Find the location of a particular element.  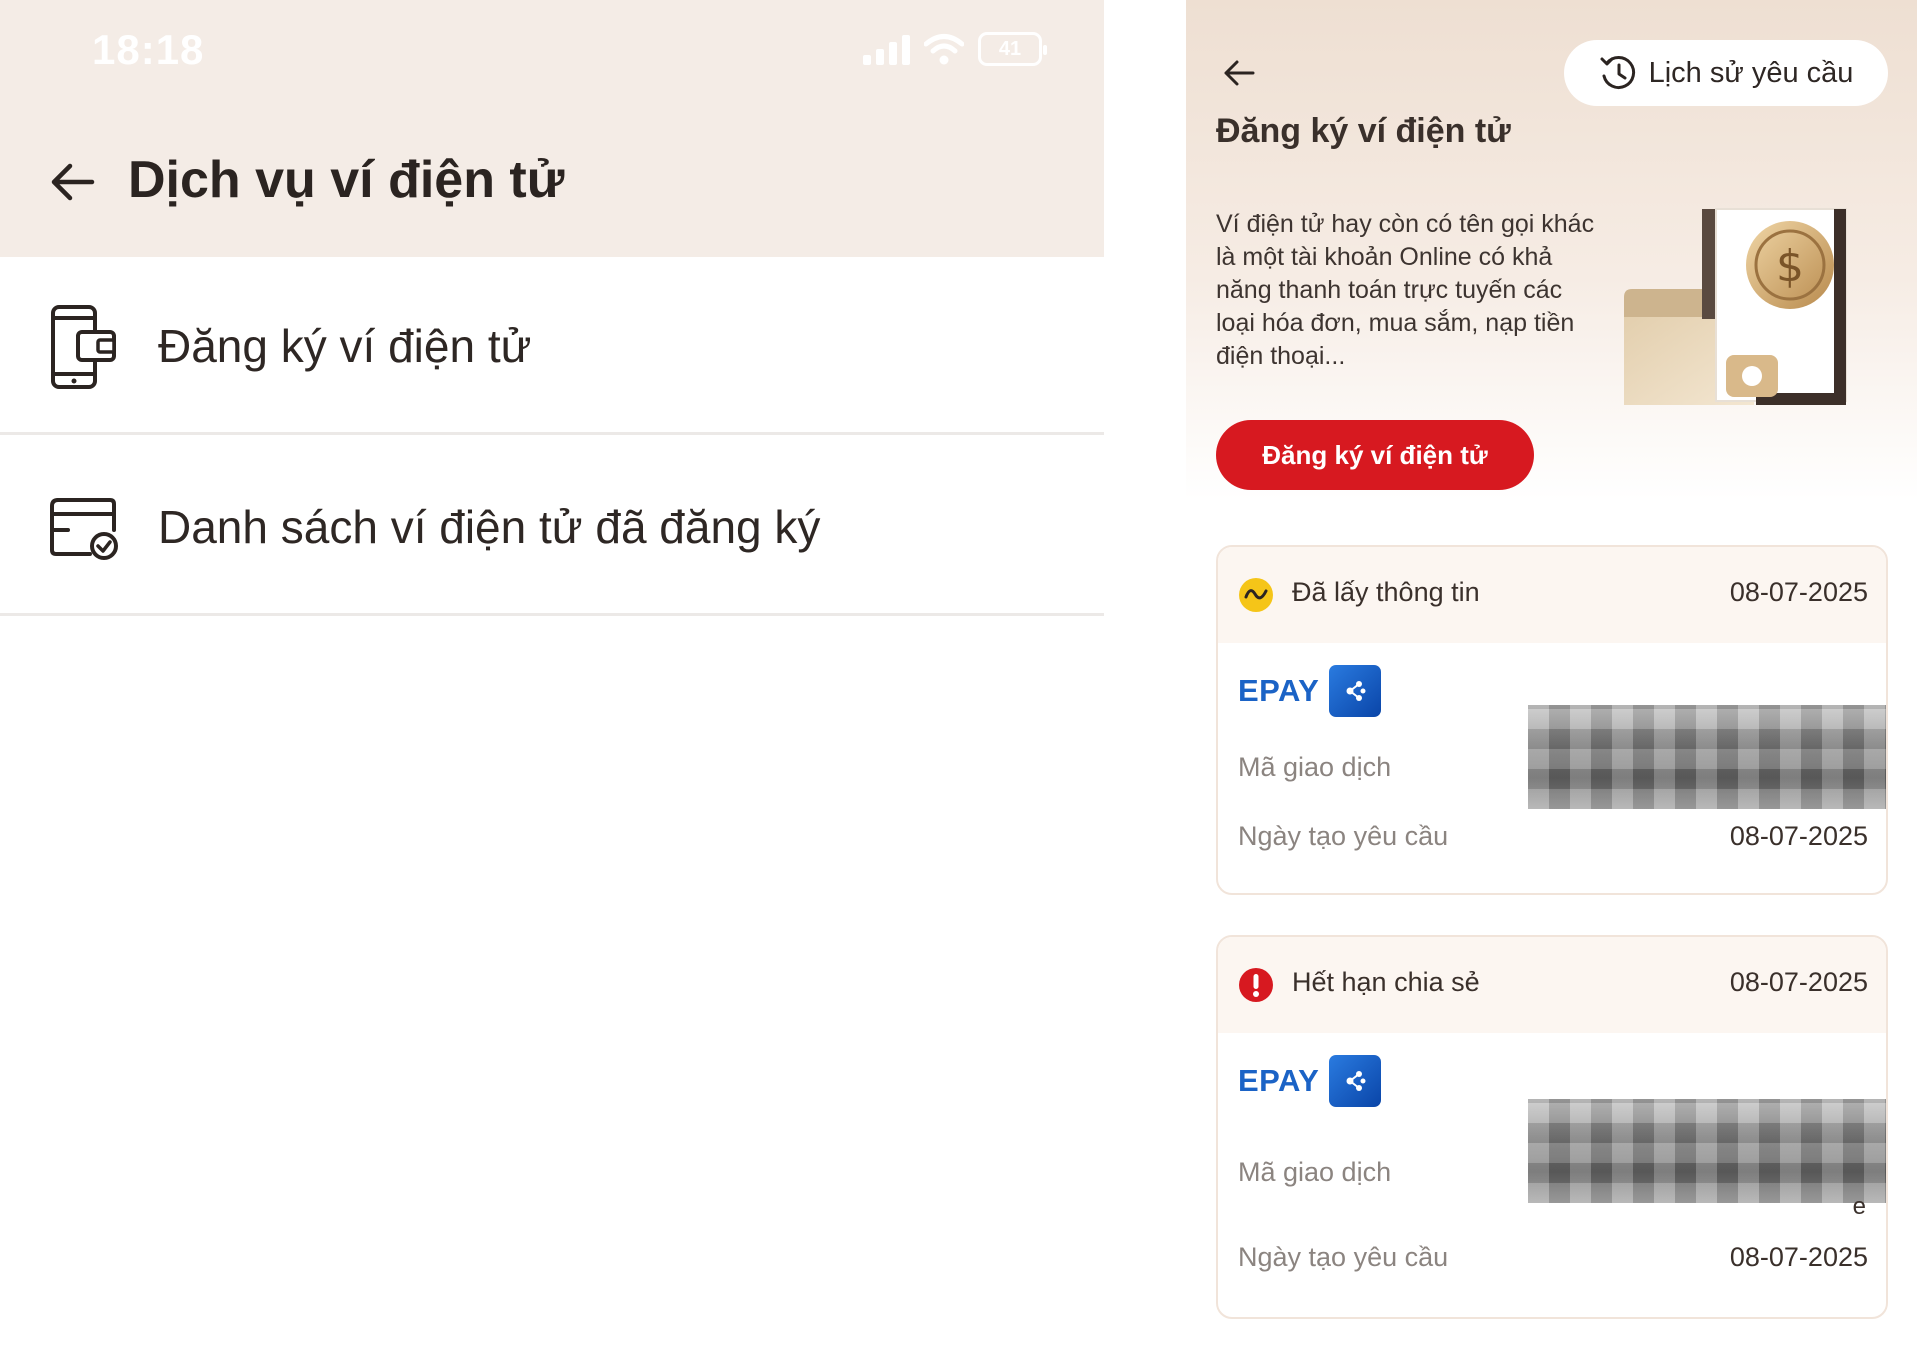

request-history-button: Lịch sử yêu cầu is located at coordinates (1726, 73).